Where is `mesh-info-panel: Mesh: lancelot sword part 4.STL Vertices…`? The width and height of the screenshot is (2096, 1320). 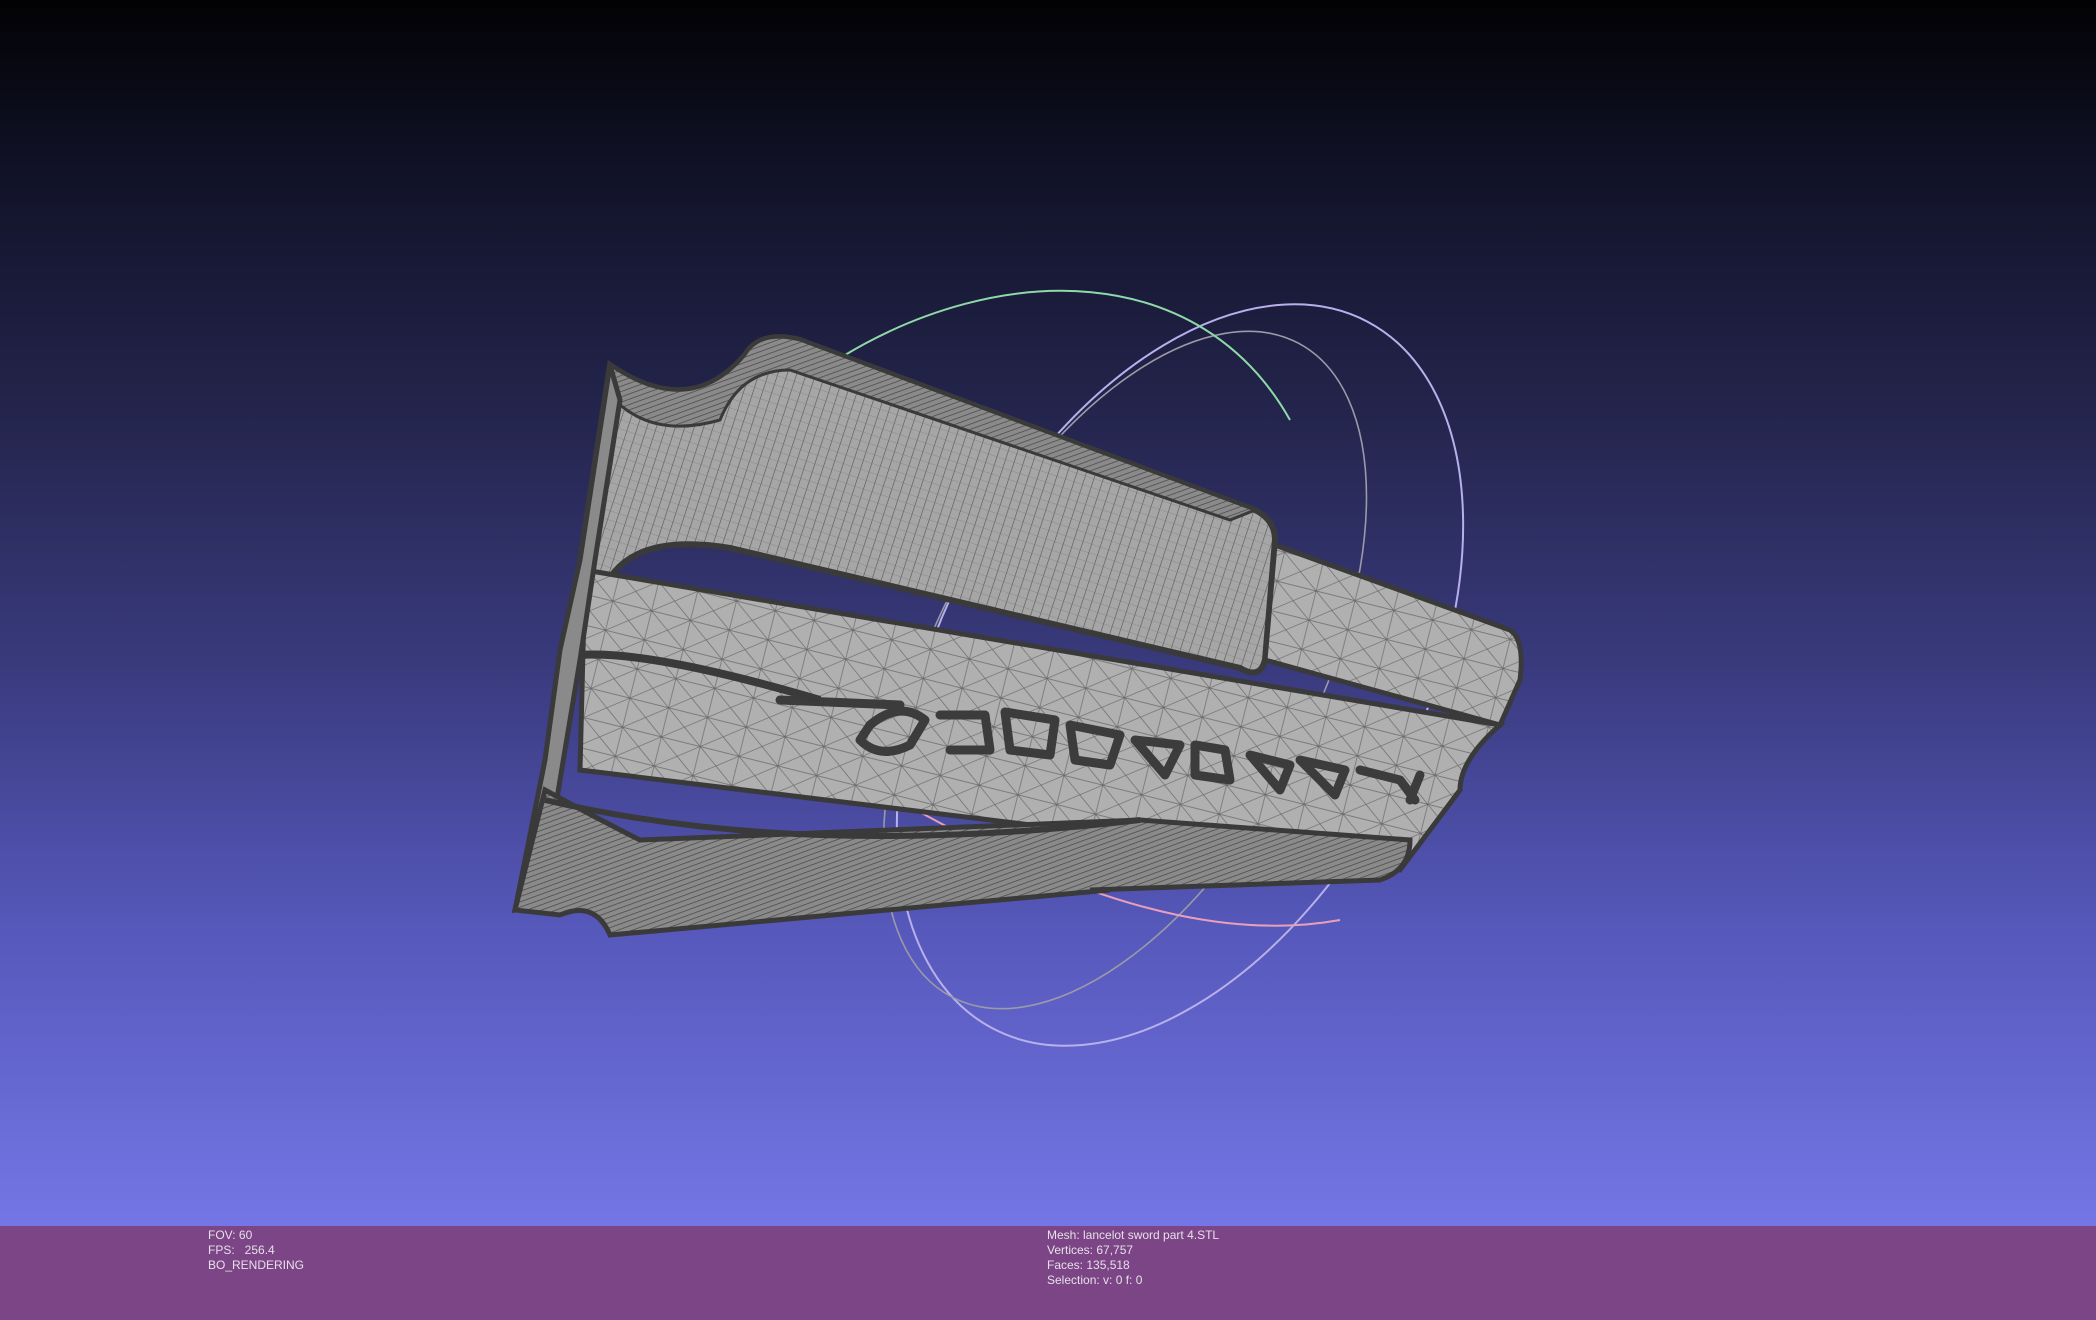 mesh-info-panel: Mesh: lancelot sword part 4.STL Vertices… is located at coordinates (1133, 1258).